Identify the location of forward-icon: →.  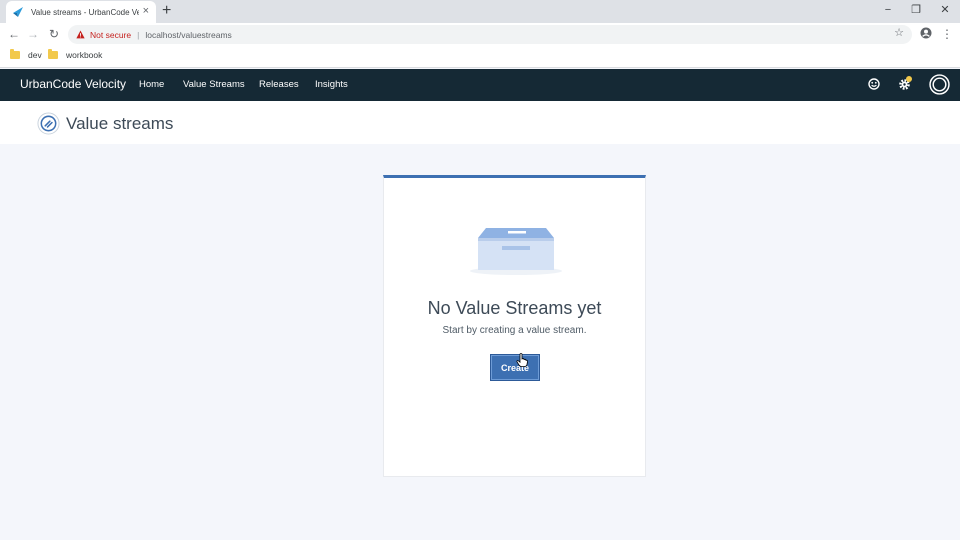
(33, 34).